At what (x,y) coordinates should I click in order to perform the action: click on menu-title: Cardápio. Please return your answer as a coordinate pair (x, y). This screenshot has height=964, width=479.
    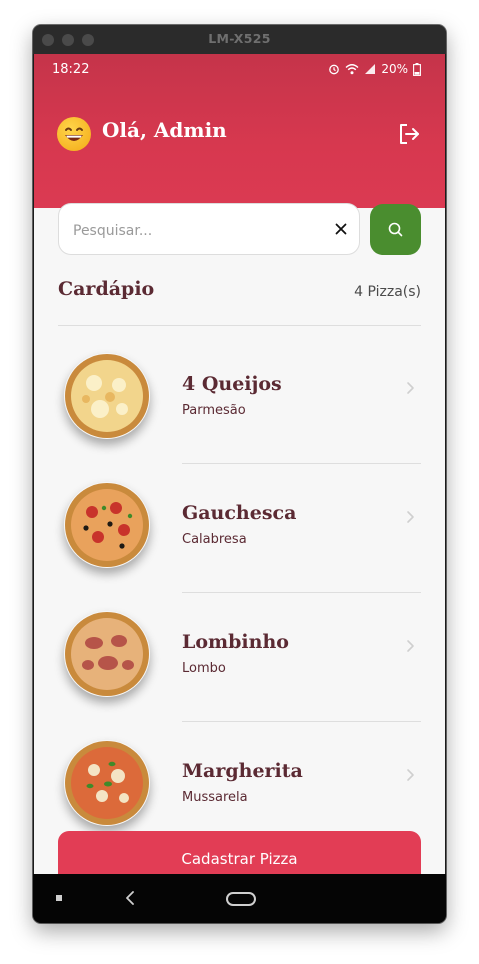
    Looking at the image, I should click on (106, 289).